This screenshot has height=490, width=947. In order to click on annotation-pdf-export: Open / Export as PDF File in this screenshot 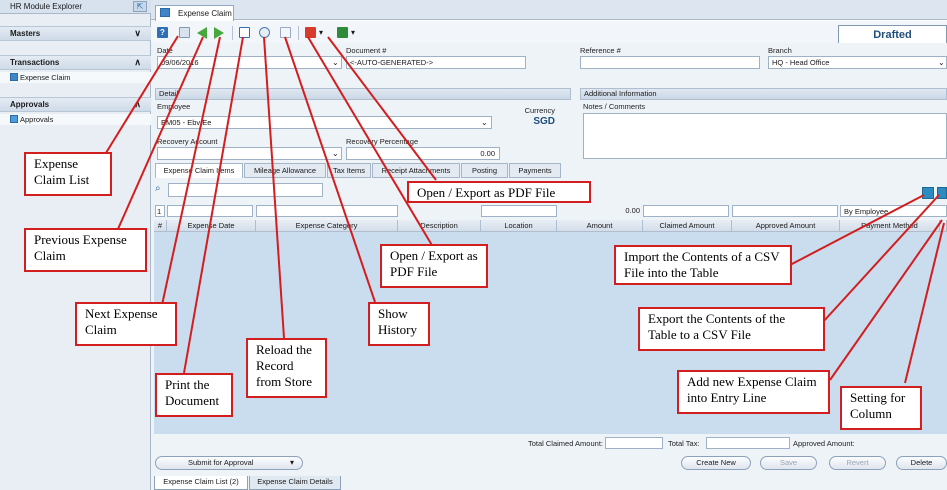, I will do `click(434, 266)`.